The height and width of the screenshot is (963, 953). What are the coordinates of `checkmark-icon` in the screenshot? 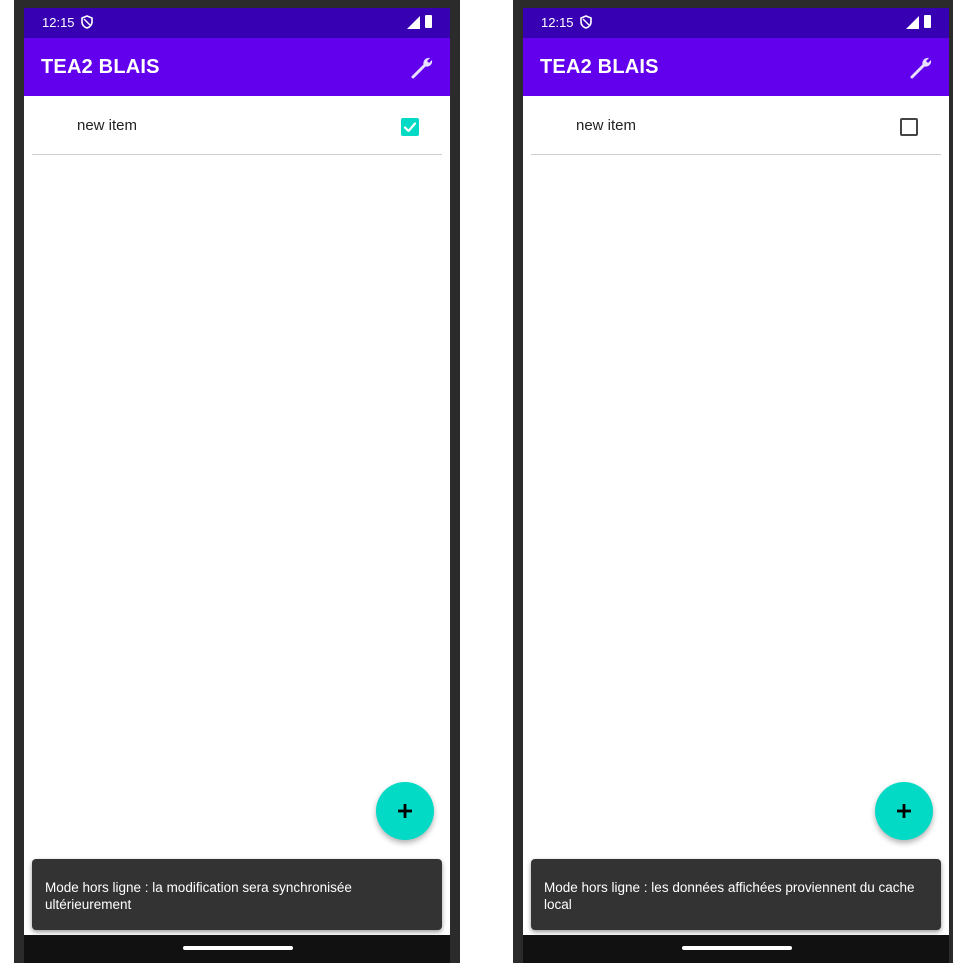 It's located at (410, 127).